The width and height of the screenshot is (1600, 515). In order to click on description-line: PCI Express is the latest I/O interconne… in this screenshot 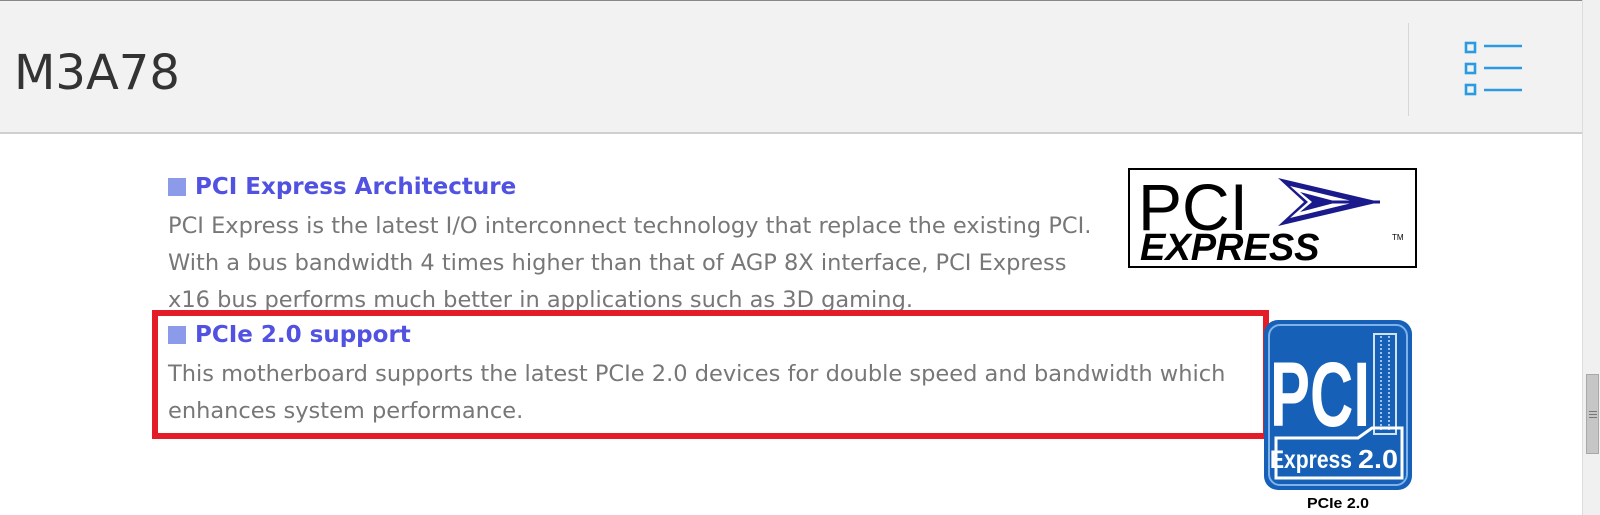, I will do `click(630, 226)`.